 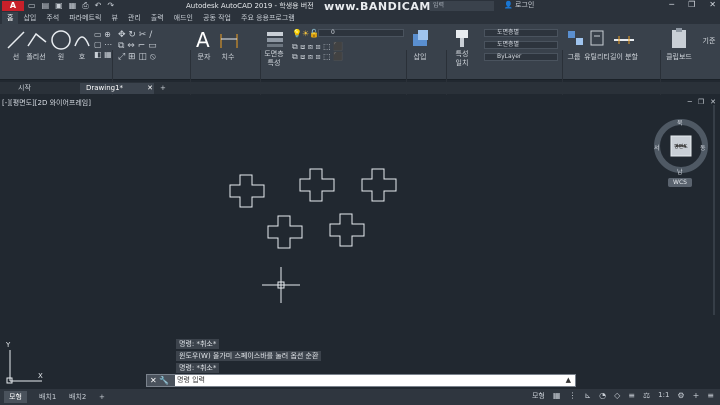 I want to click on open-icon: ▤, so click(x=46, y=6).